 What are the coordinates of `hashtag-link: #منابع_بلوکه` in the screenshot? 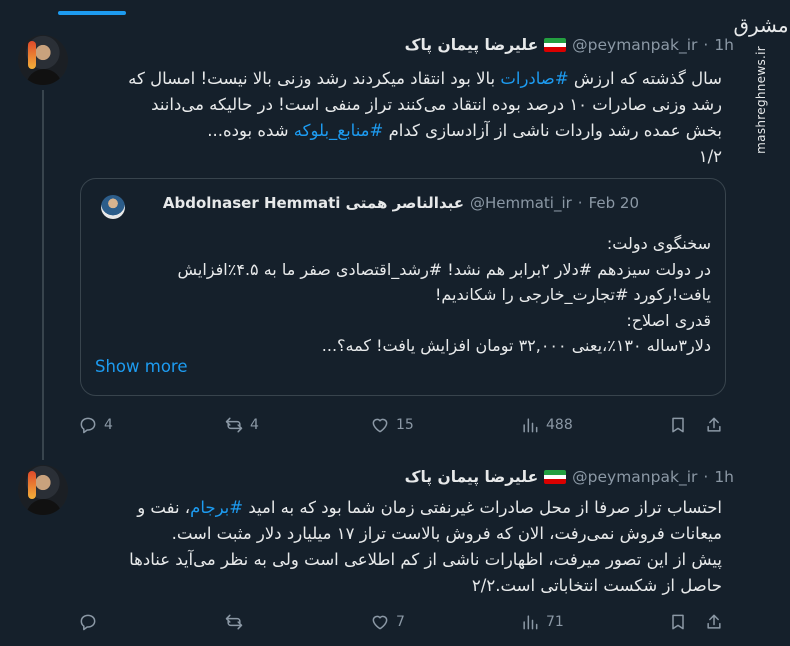 It's located at (339, 130).